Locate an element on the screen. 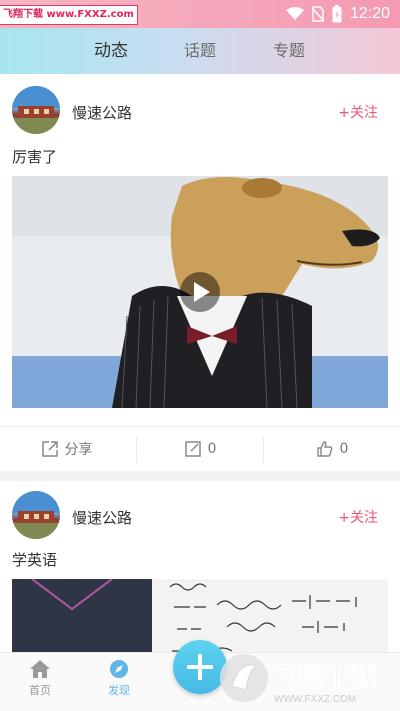 The width and height of the screenshot is (400, 711). post-text: 学英语 is located at coordinates (35, 560).